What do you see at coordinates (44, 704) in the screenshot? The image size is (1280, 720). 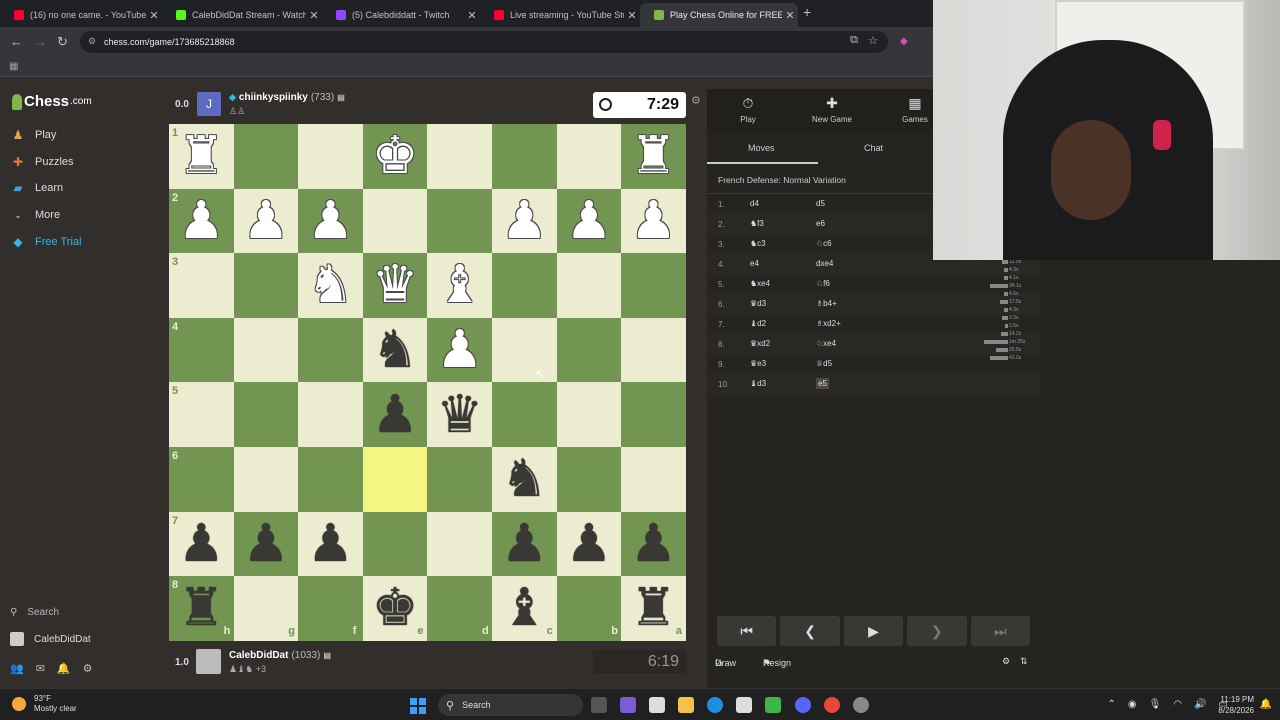 I see `weather-widget: 93°F Mostly clear` at bounding box center [44, 704].